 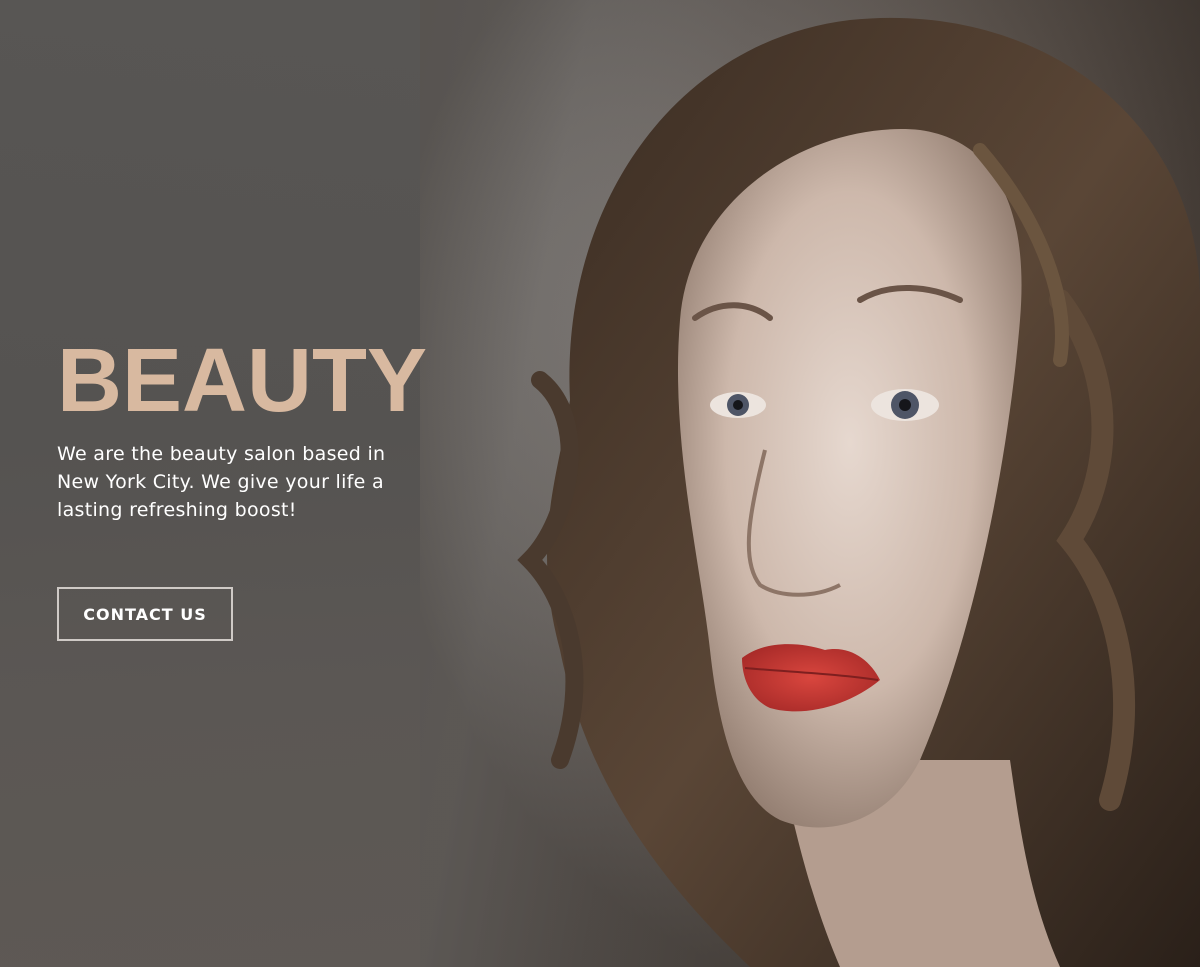 What do you see at coordinates (145, 614) in the screenshot?
I see `contact-us-button: CONTACT US` at bounding box center [145, 614].